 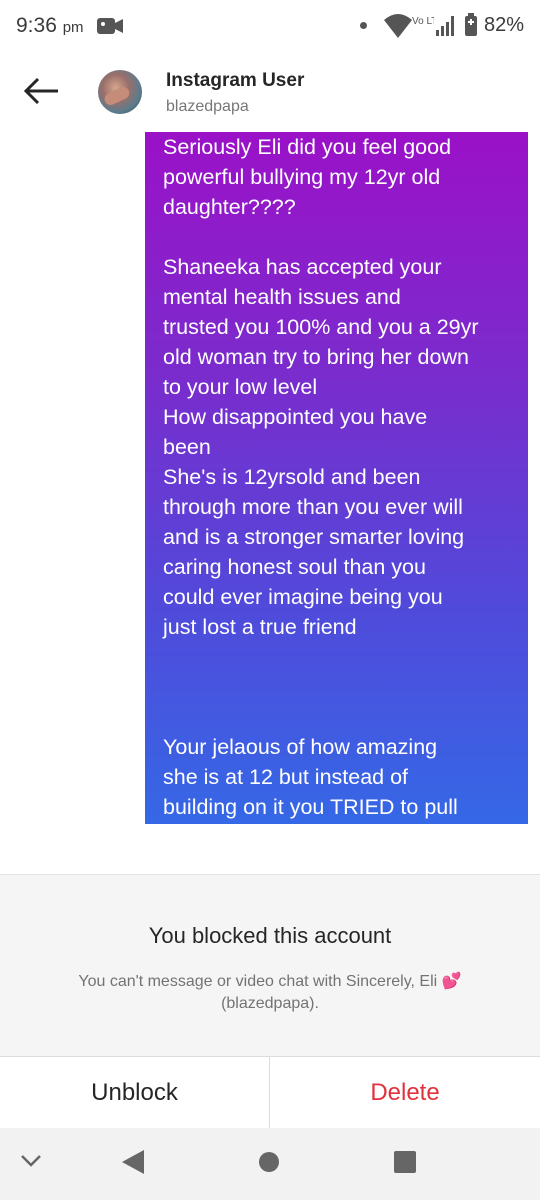 I want to click on back-arrow-icon, so click(x=41, y=91).